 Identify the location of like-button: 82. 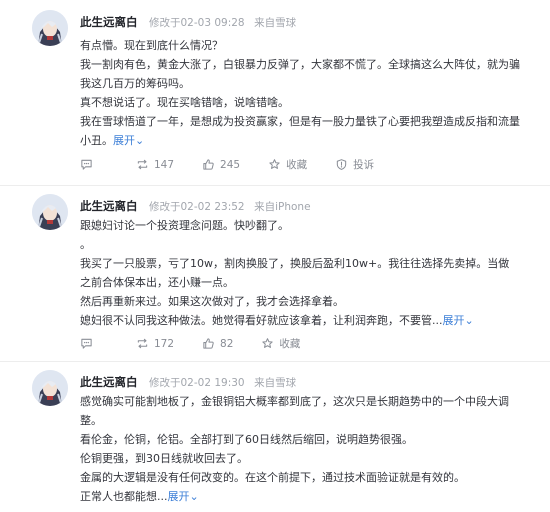
(217, 343).